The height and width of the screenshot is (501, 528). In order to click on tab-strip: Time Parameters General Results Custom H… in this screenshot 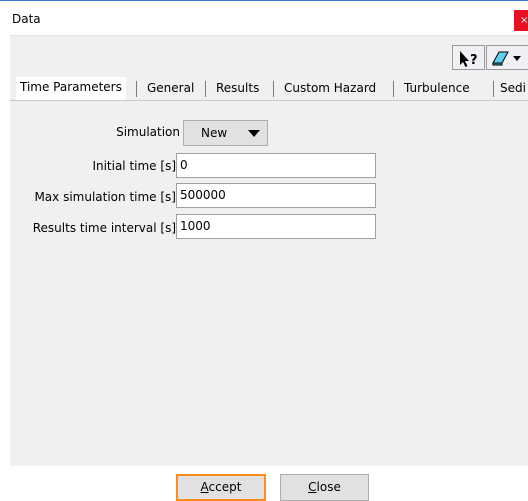, I will do `click(269, 88)`.